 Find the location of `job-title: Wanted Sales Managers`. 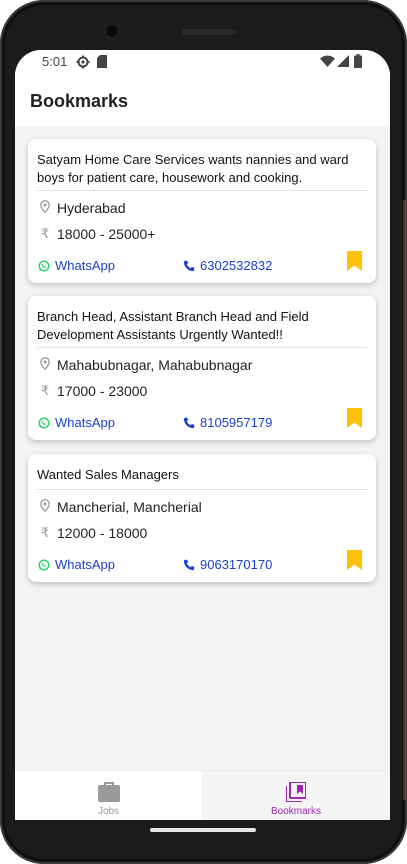

job-title: Wanted Sales Managers is located at coordinates (108, 474).